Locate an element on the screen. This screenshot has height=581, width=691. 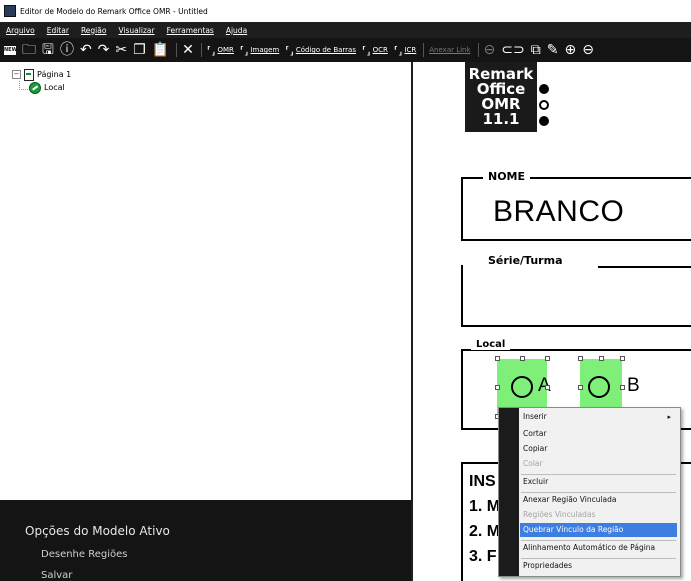
pencil-icon: ✎ is located at coordinates (552, 50).